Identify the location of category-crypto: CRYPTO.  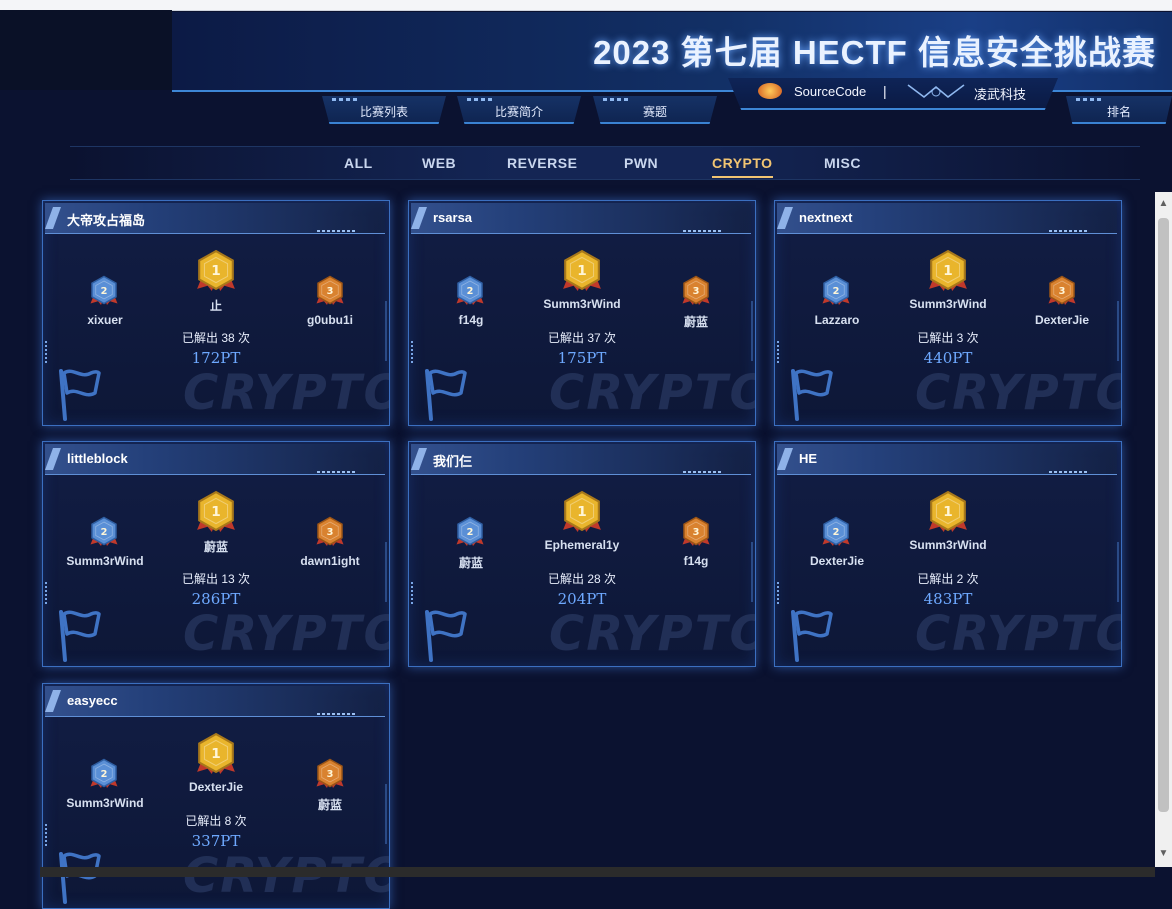
(742, 166).